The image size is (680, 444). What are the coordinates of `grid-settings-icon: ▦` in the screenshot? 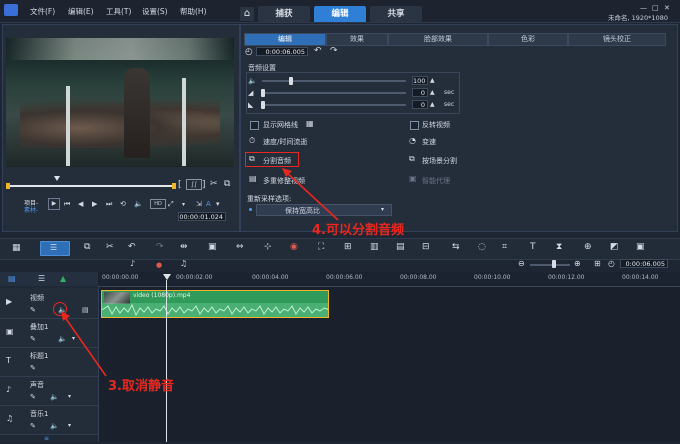 It's located at (310, 124).